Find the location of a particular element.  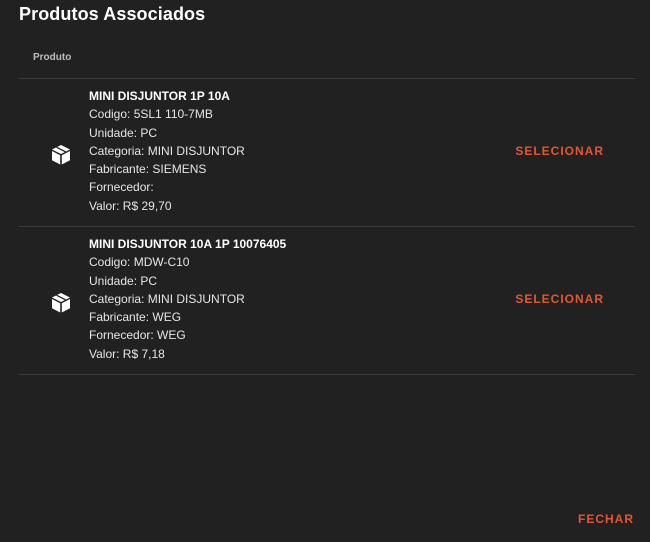

product-manufacturer: Fabricante: WEG is located at coordinates (135, 317).